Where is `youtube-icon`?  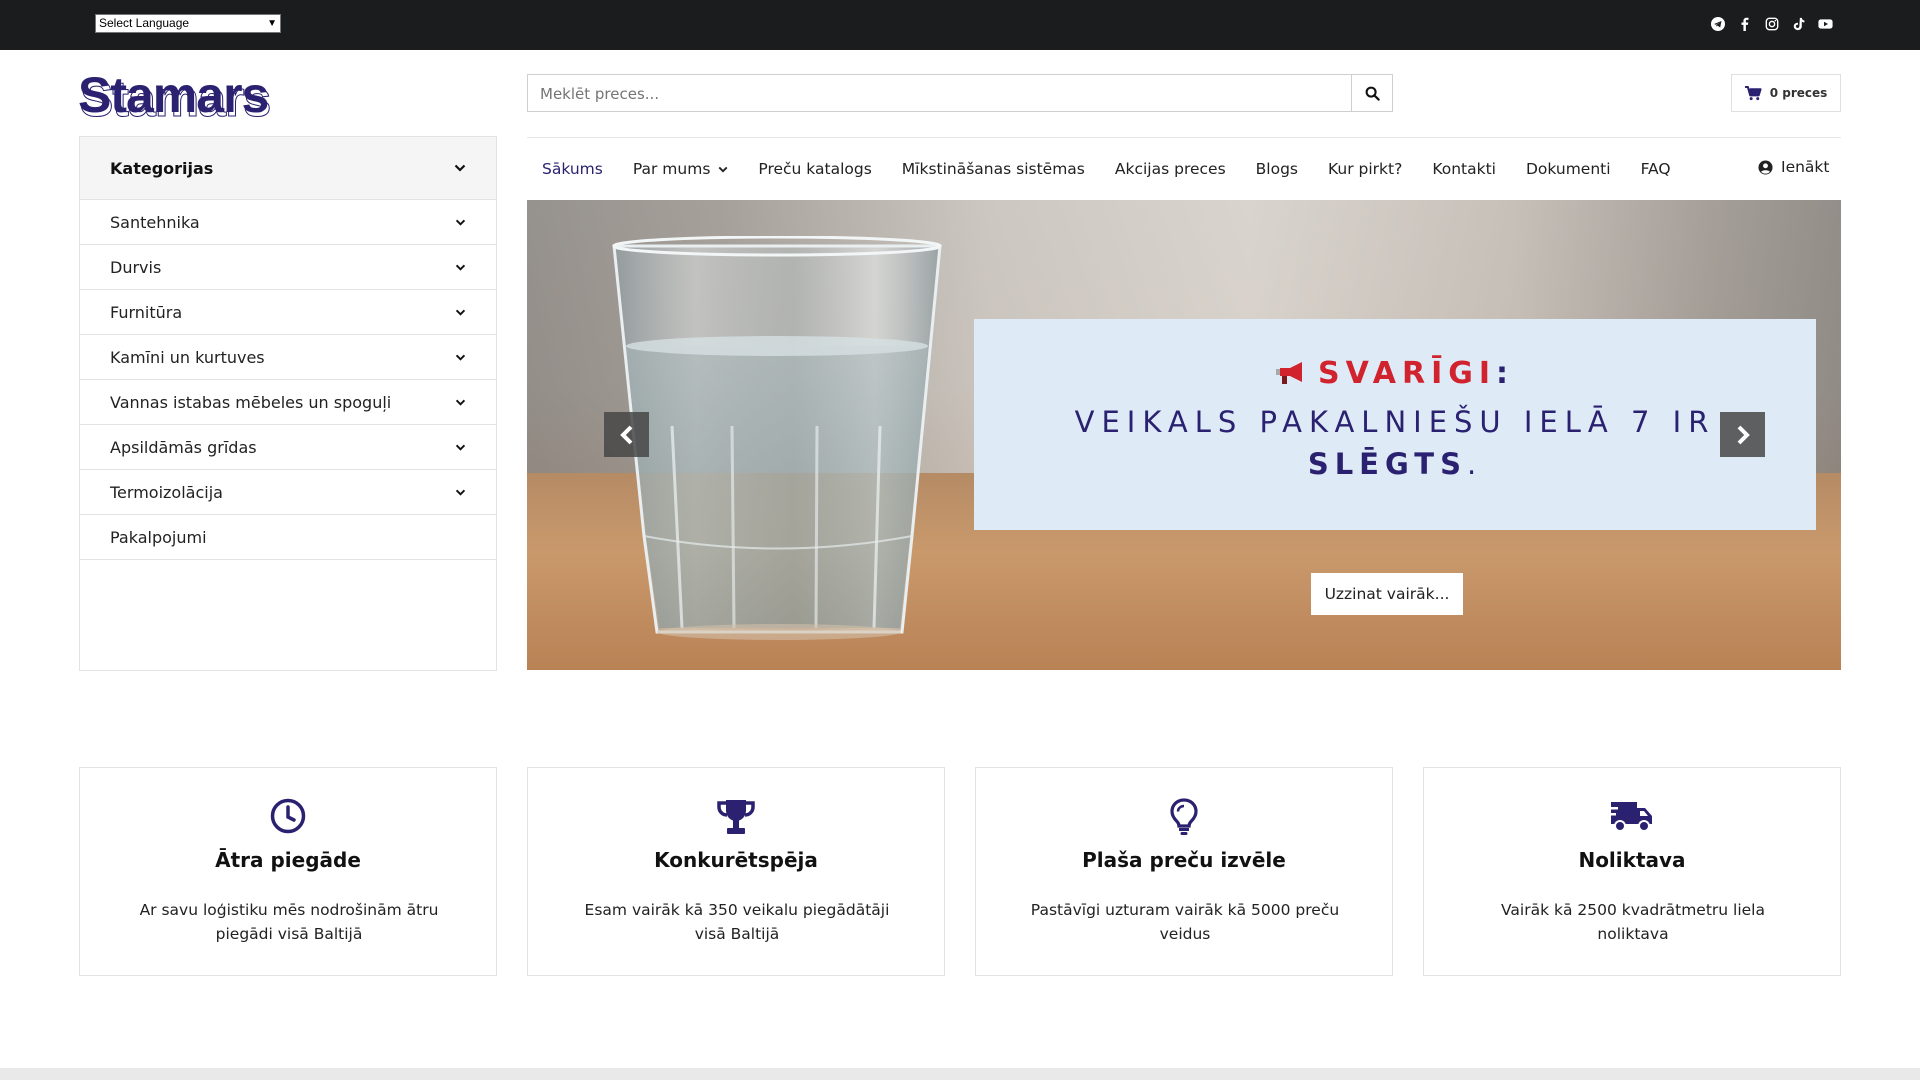
youtube-icon is located at coordinates (1825, 23).